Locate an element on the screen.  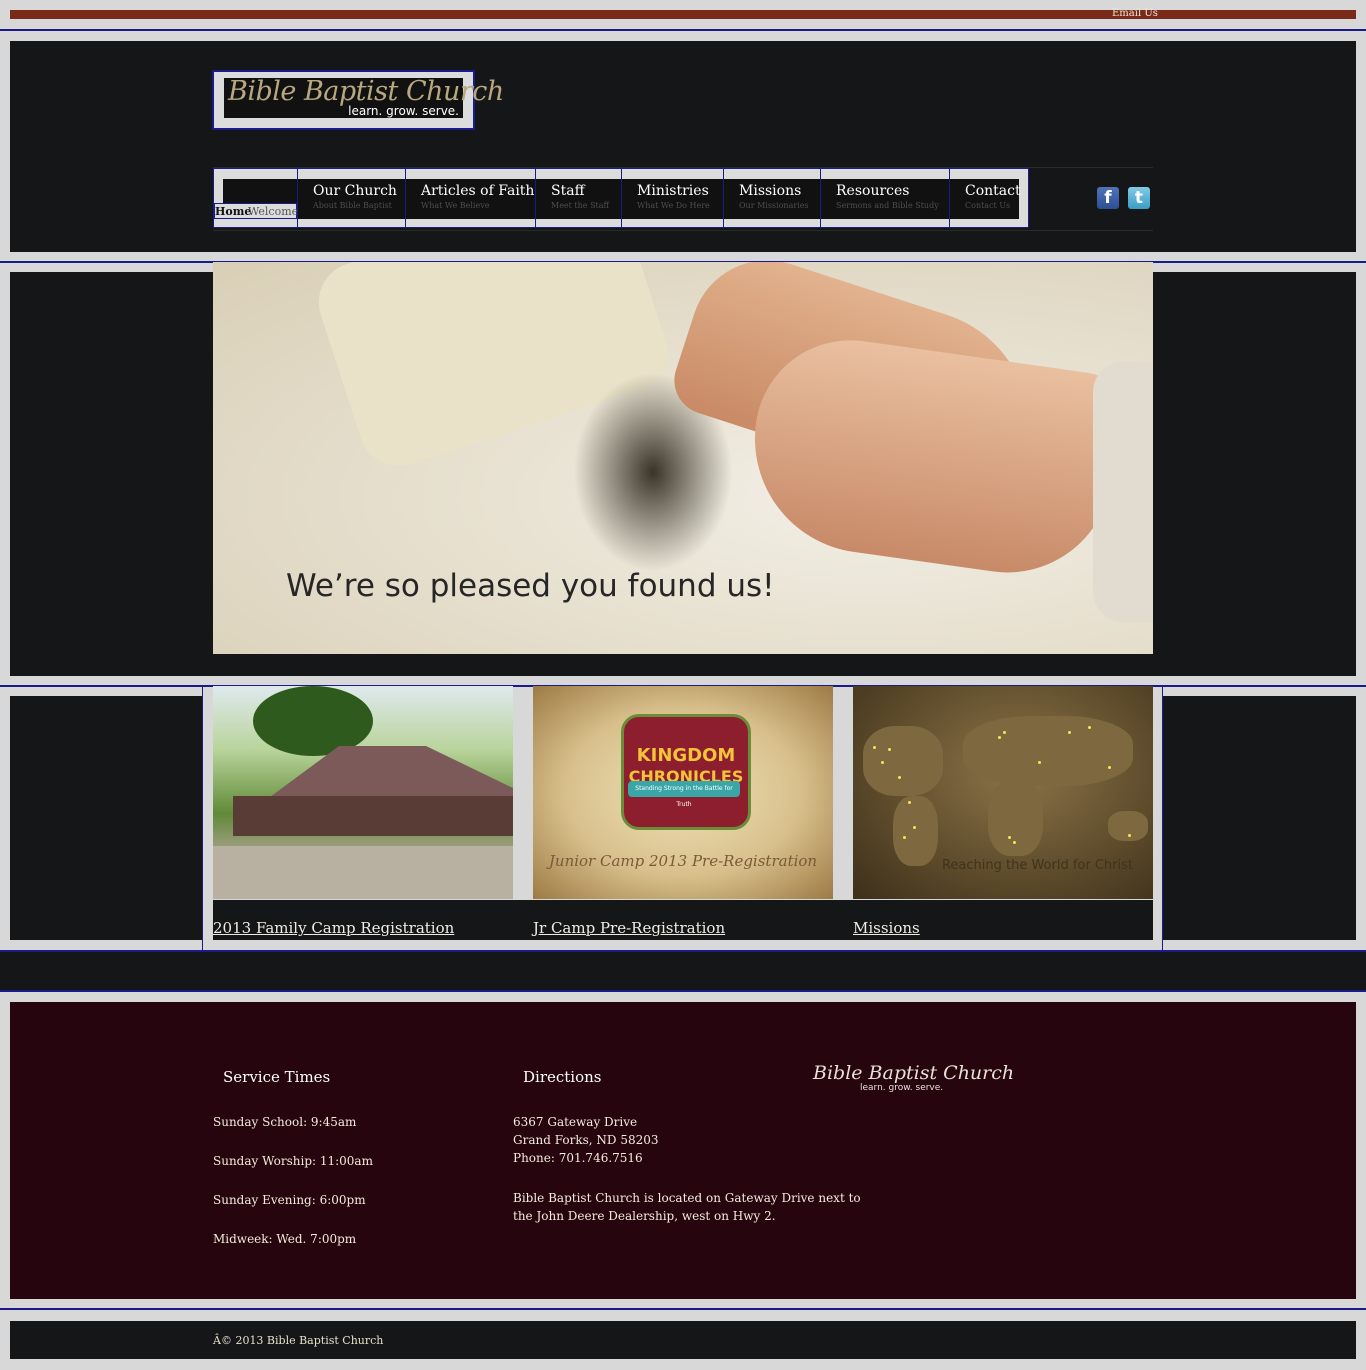
twitter-icon: t is located at coordinates (1139, 198).